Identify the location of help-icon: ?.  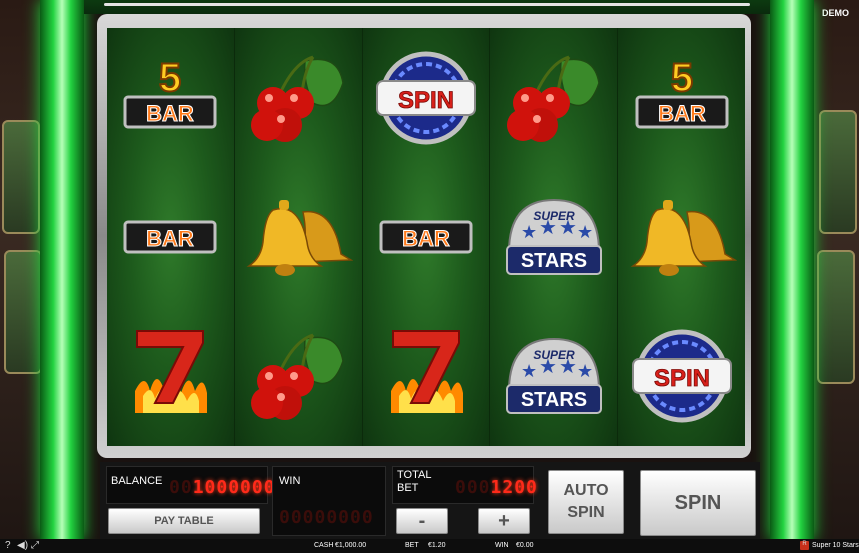
(8, 545).